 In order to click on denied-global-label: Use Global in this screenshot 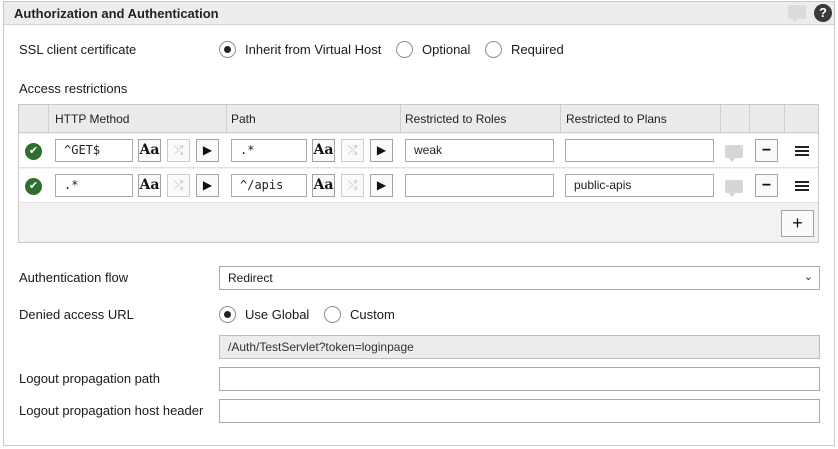, I will do `click(277, 314)`.